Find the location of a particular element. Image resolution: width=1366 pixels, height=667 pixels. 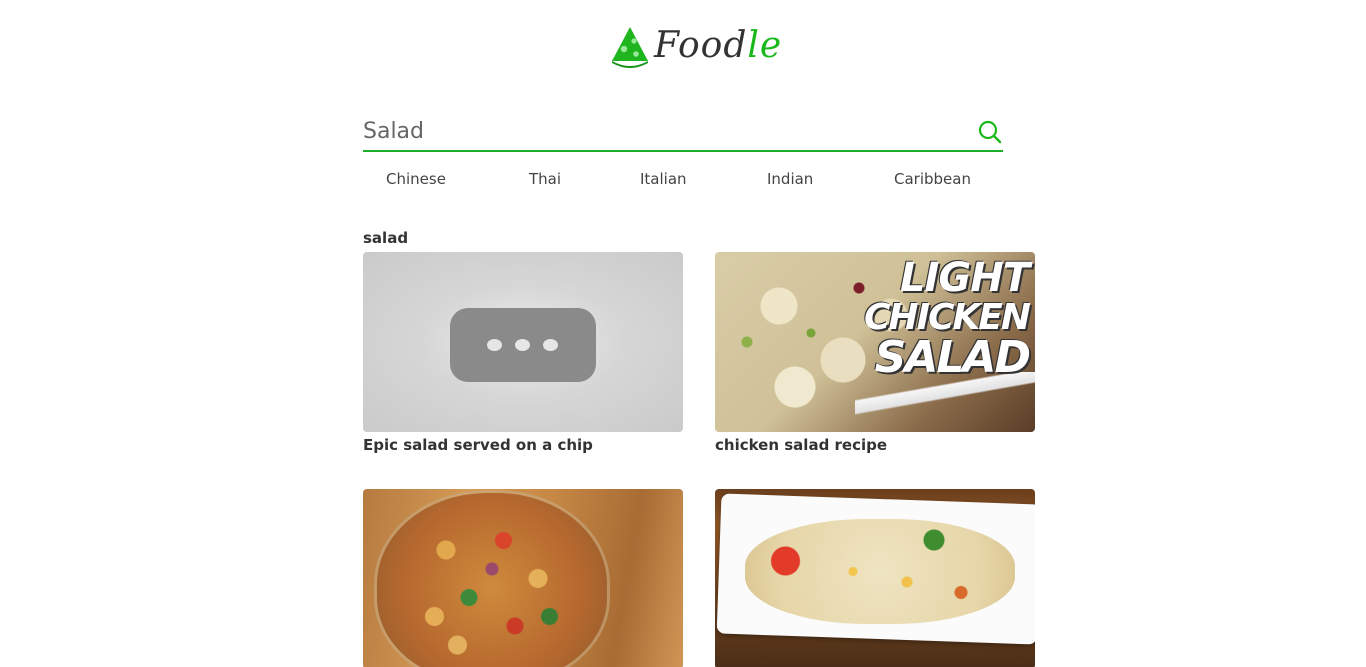

recipe-thumbnail: LIGHT CHICKEN SALAD is located at coordinates (875, 342).